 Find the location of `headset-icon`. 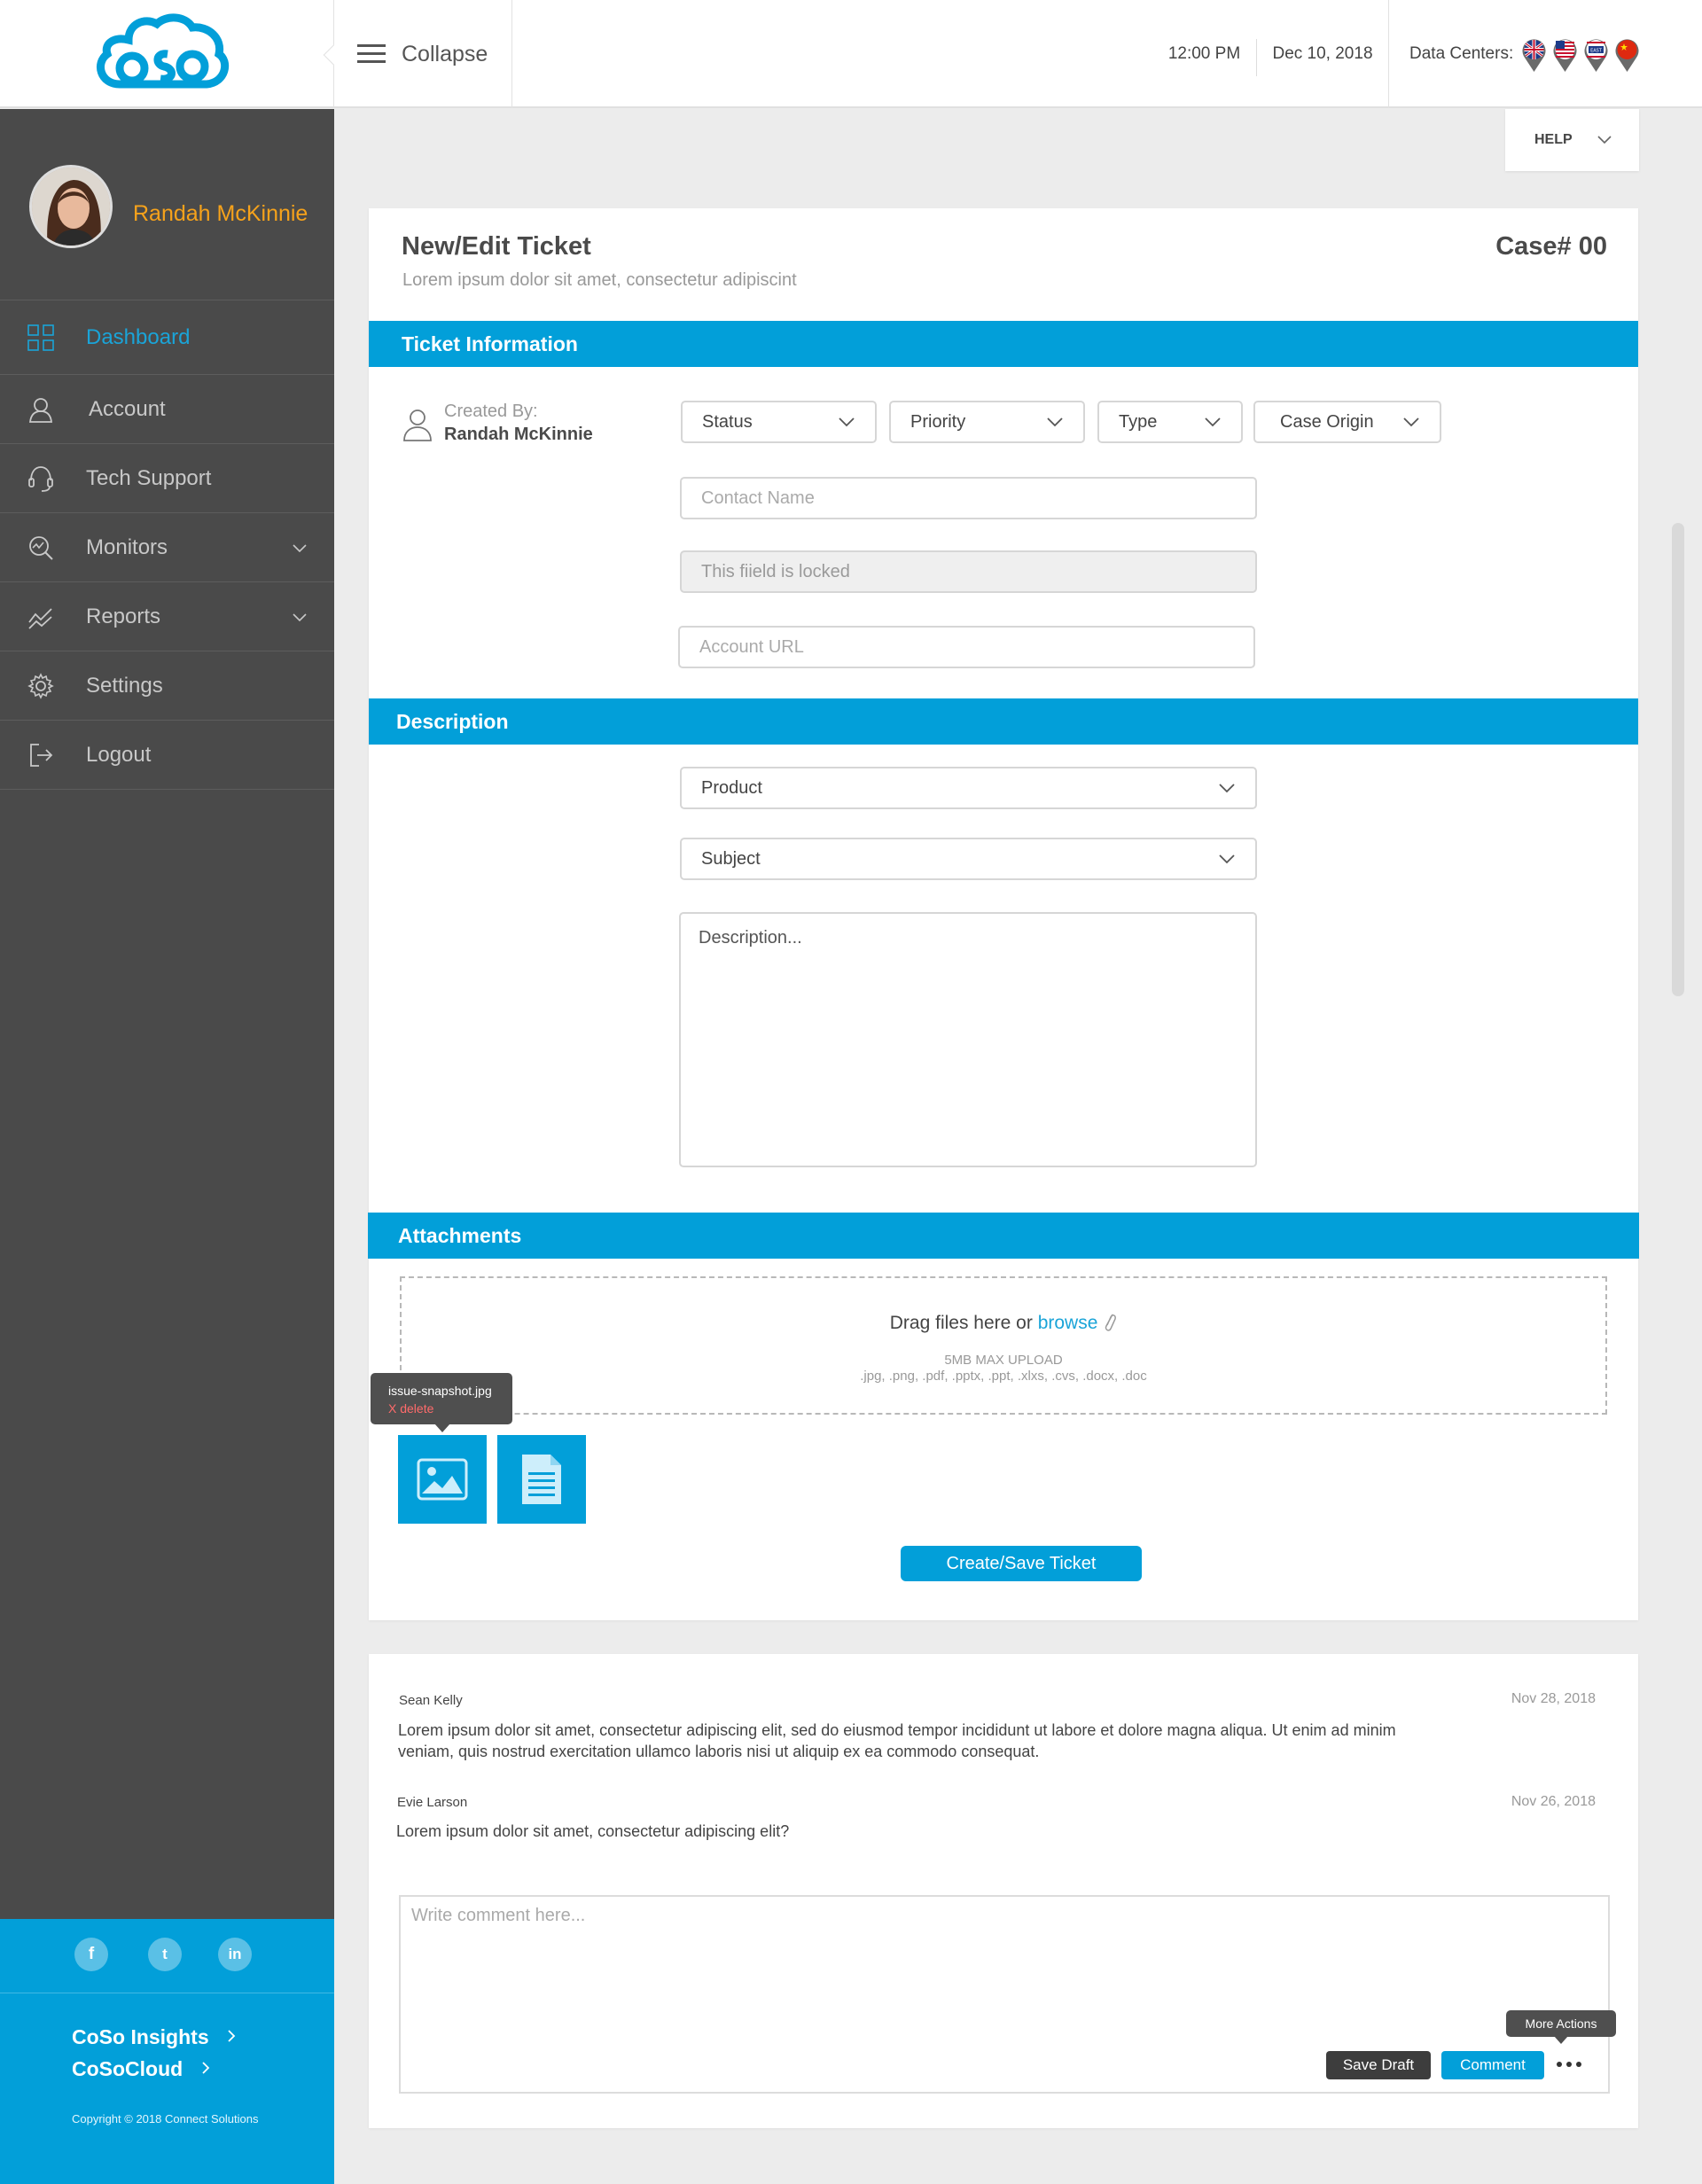

headset-icon is located at coordinates (40, 478).